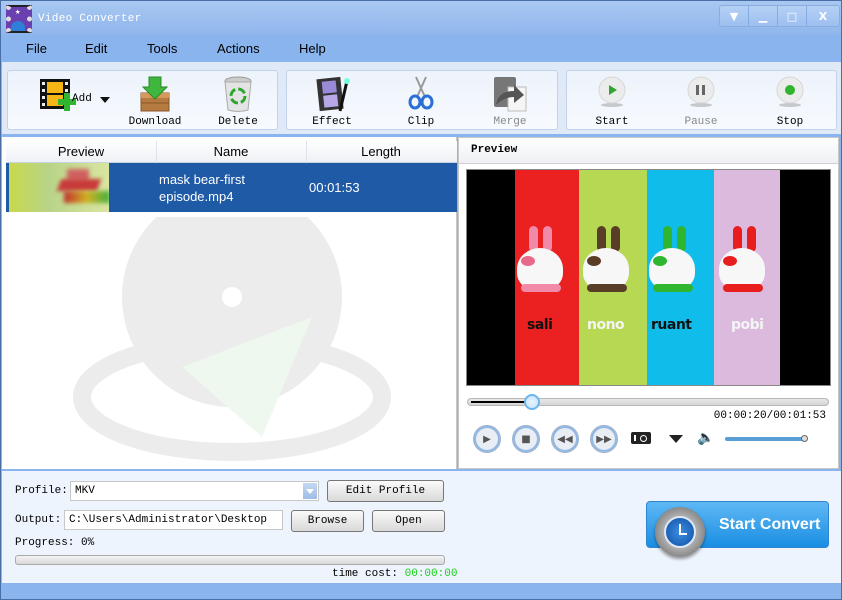 The height and width of the screenshot is (600, 842). What do you see at coordinates (501, 402) in the screenshot?
I see `seek-progress` at bounding box center [501, 402].